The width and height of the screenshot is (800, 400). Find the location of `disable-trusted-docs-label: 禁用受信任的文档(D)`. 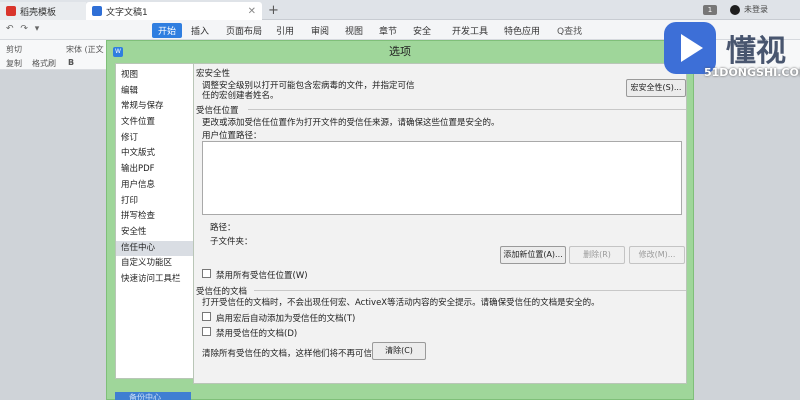

disable-trusted-docs-label: 禁用受信任的文档(D) is located at coordinates (257, 334).